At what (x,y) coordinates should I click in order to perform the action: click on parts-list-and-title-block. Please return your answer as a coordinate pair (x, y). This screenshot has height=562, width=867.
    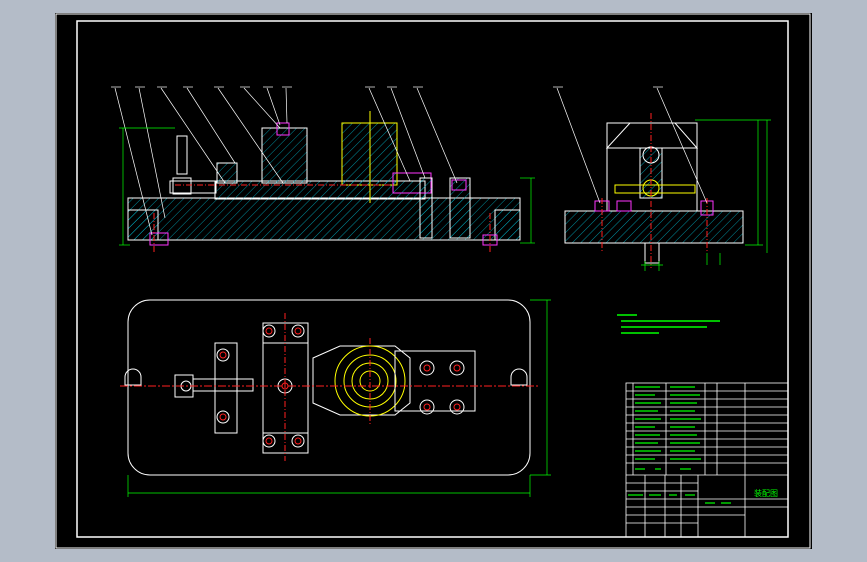
    Looking at the image, I should click on (707, 460).